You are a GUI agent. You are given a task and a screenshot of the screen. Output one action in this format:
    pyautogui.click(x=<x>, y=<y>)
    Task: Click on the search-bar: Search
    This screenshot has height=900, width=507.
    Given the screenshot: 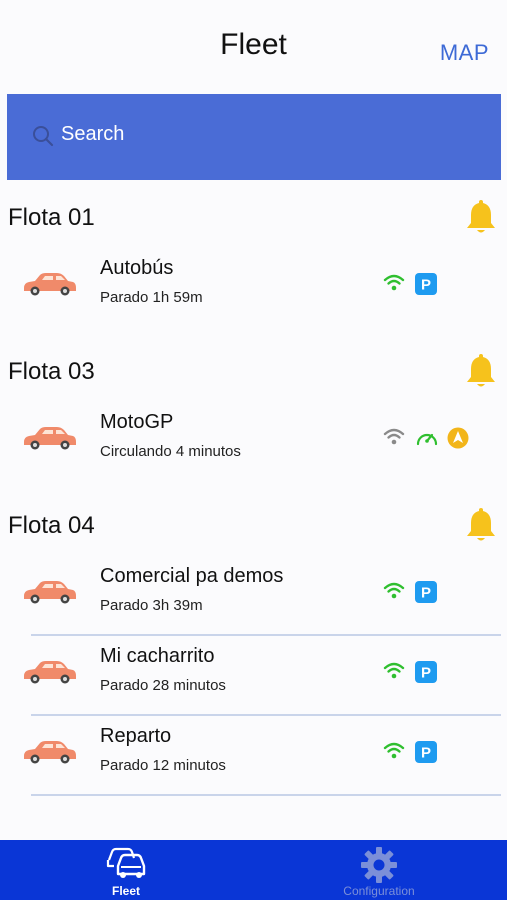 What is the action you would take?
    pyautogui.click(x=254, y=137)
    